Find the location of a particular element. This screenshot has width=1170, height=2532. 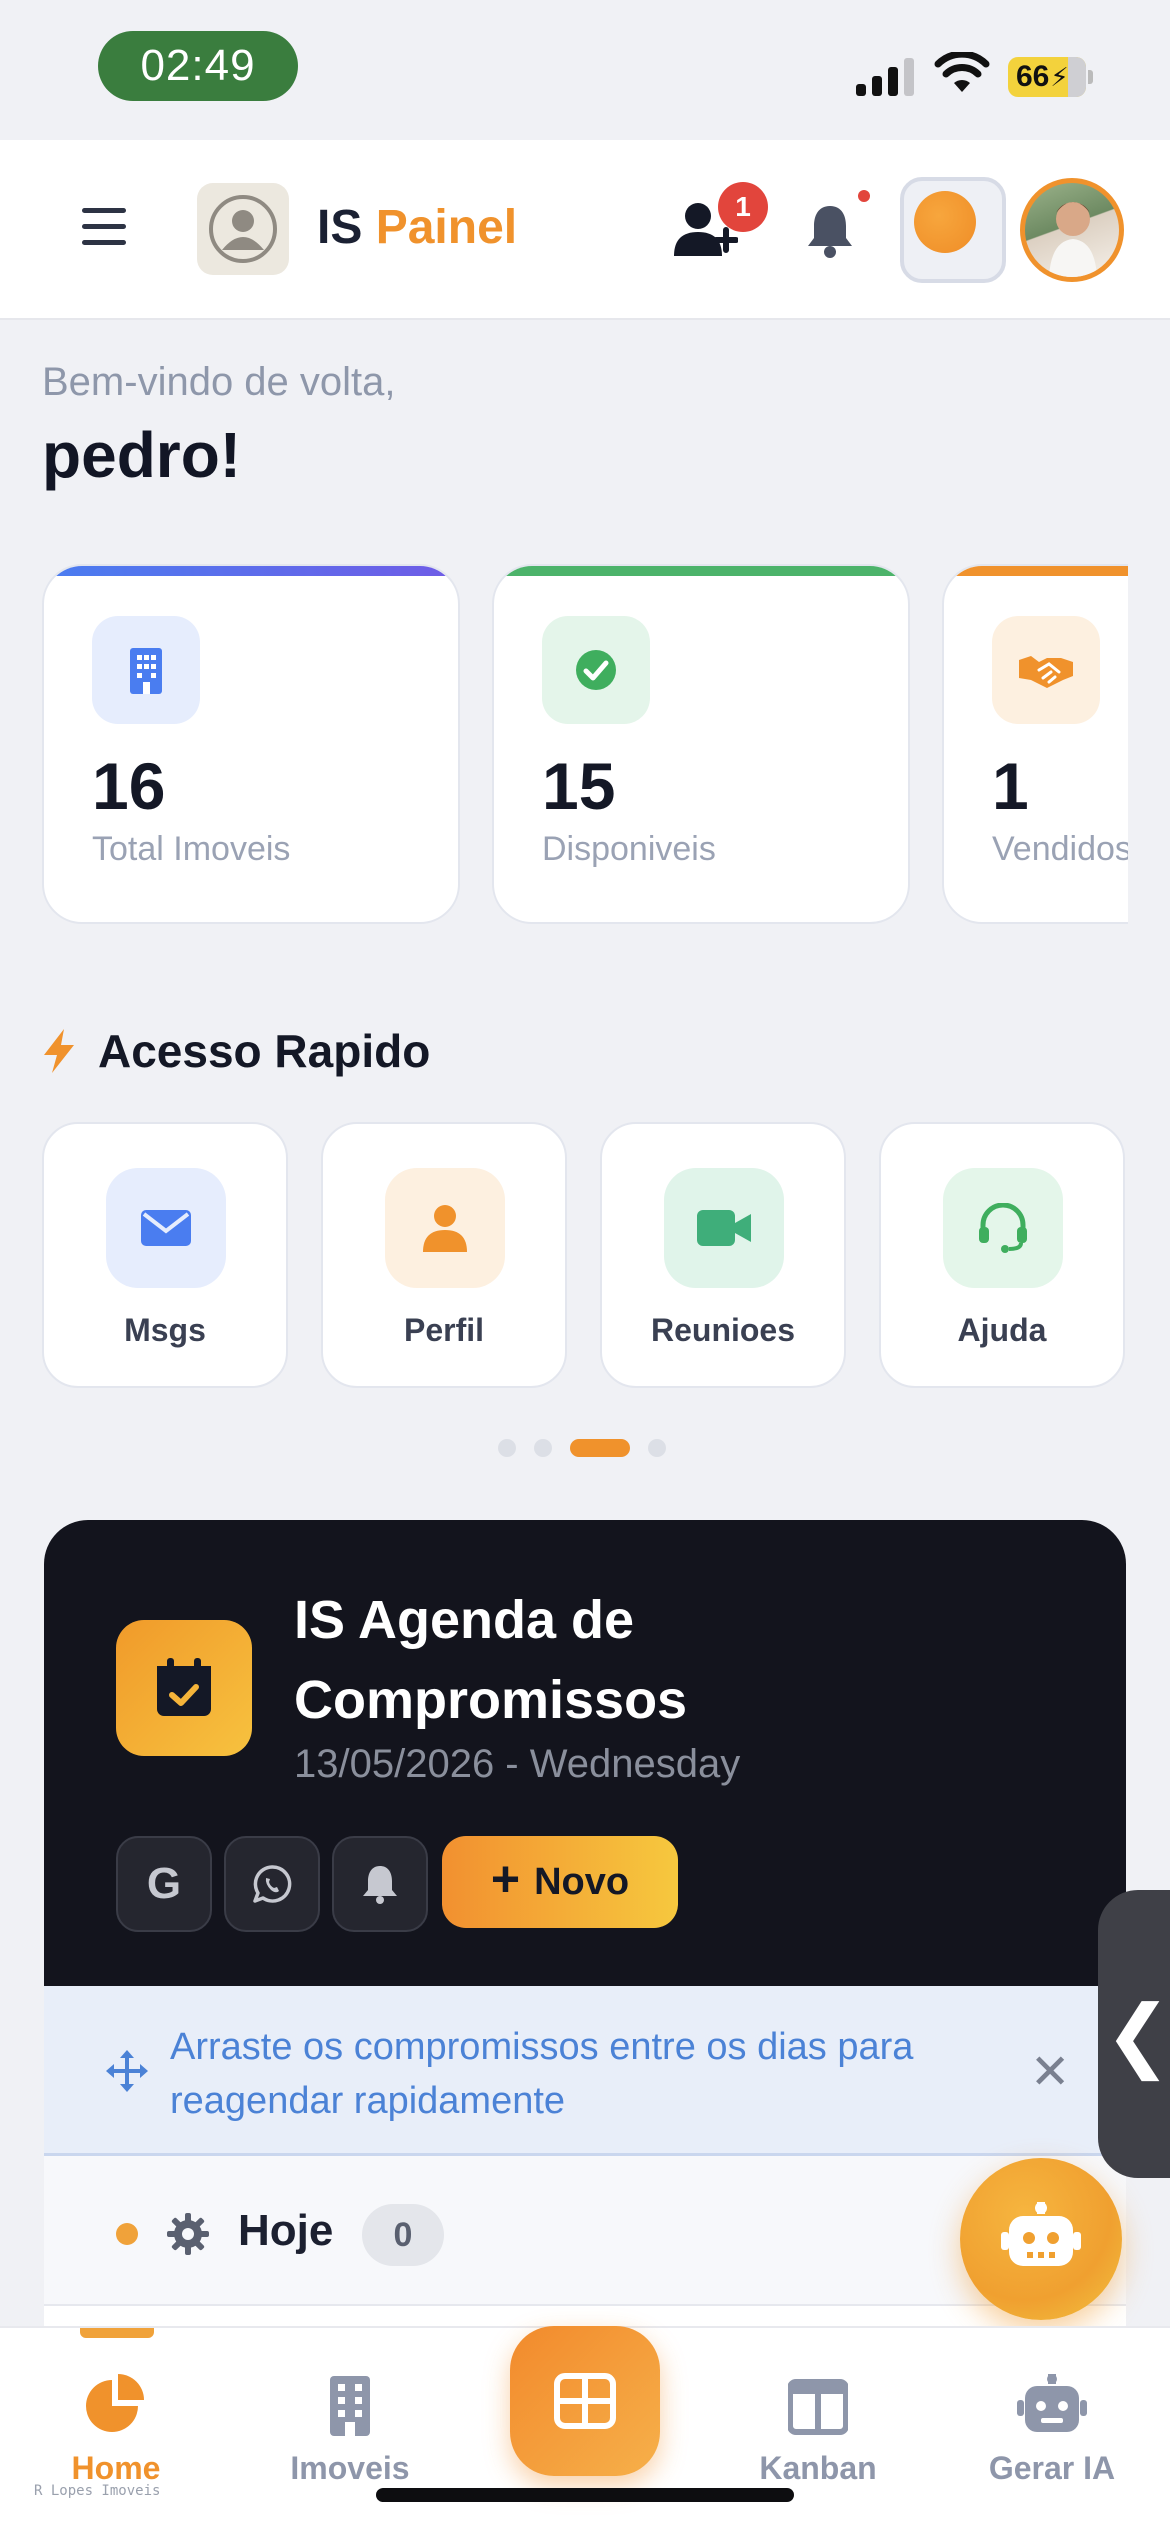

headset-icon is located at coordinates (1003, 1228).